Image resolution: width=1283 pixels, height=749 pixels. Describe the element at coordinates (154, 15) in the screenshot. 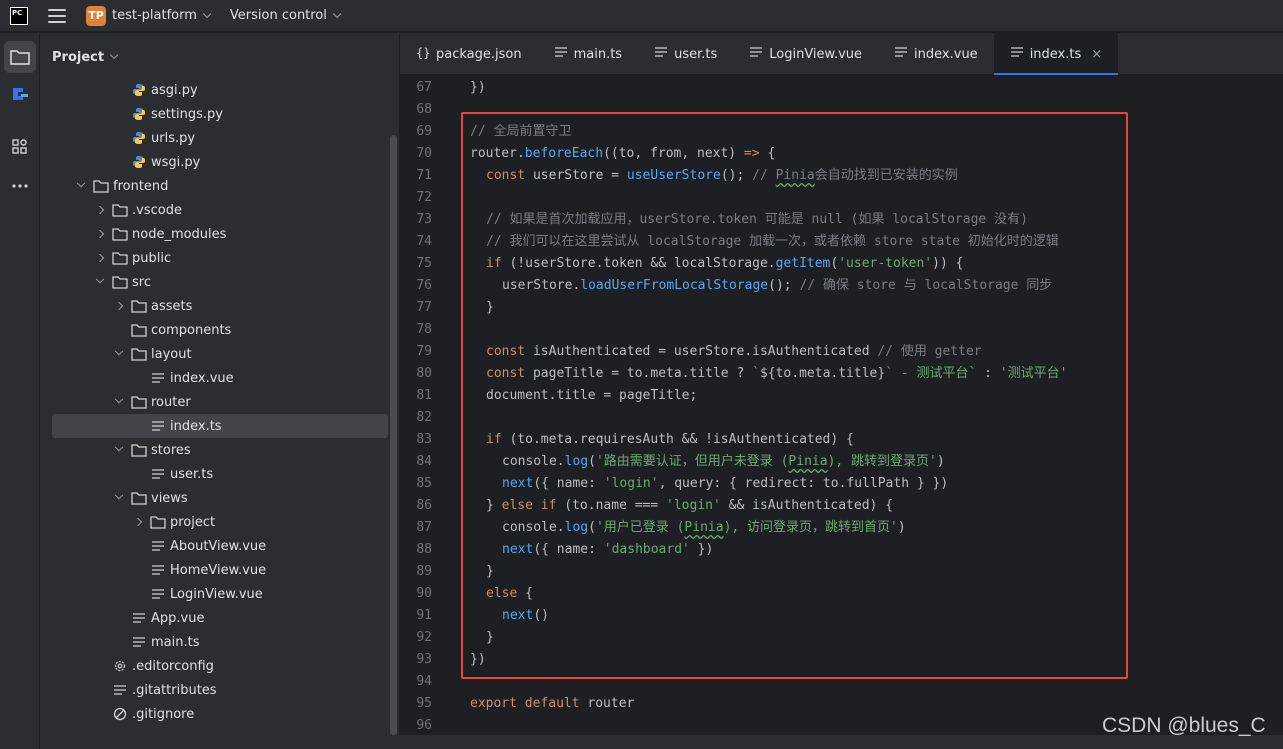

I see `project-selector: test-platform` at that location.